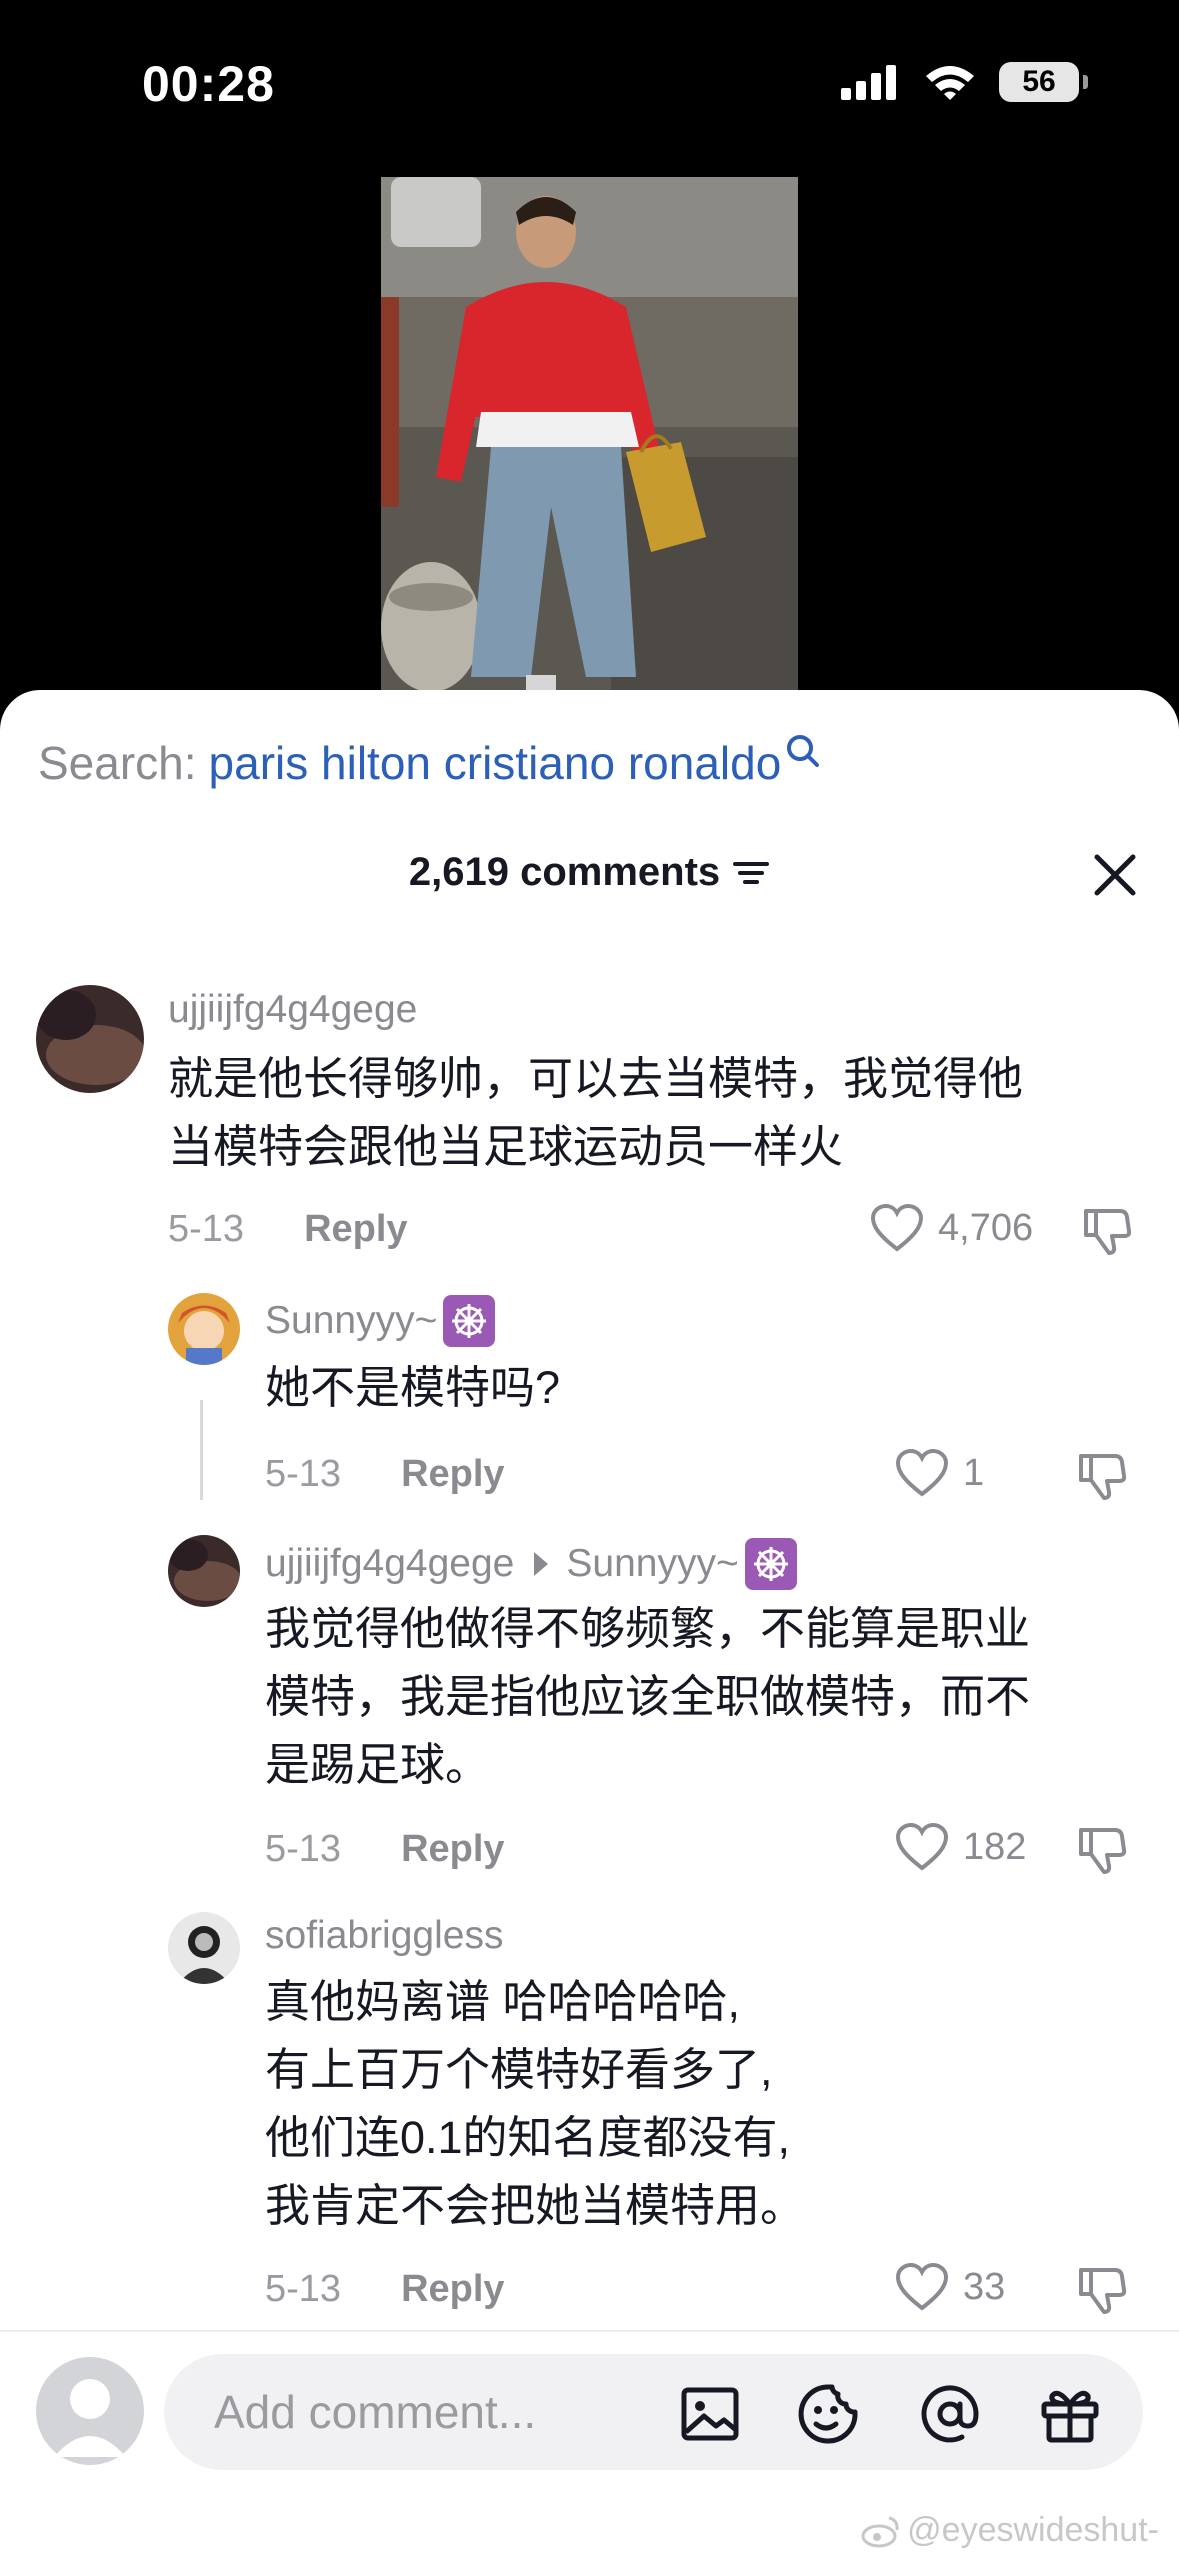 This screenshot has width=1179, height=2556. I want to click on image-icon, so click(710, 2414).